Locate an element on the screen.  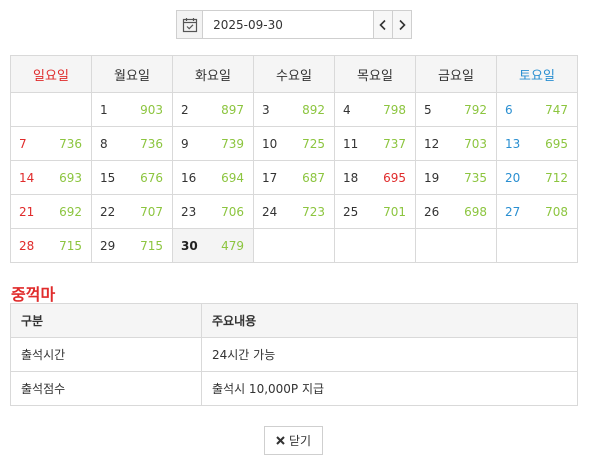
calendar-day-cell: 12 703 is located at coordinates (456, 143).